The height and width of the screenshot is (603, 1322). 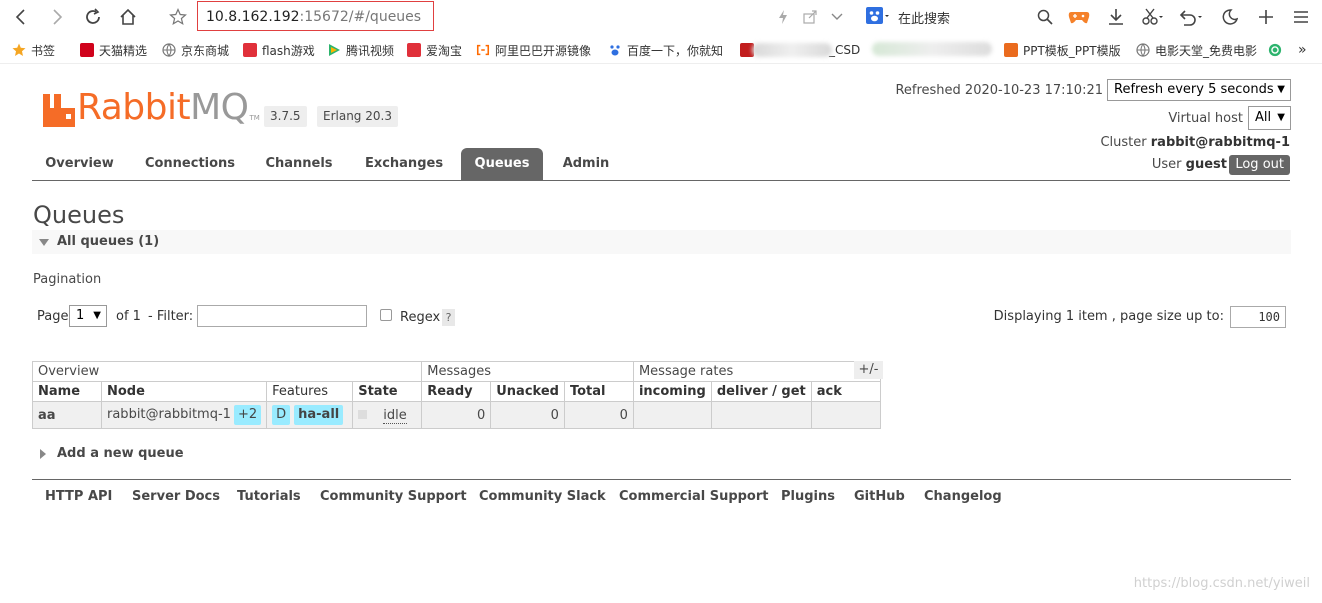 What do you see at coordinates (128, 316) in the screenshot?
I see `page-count: of 1` at bounding box center [128, 316].